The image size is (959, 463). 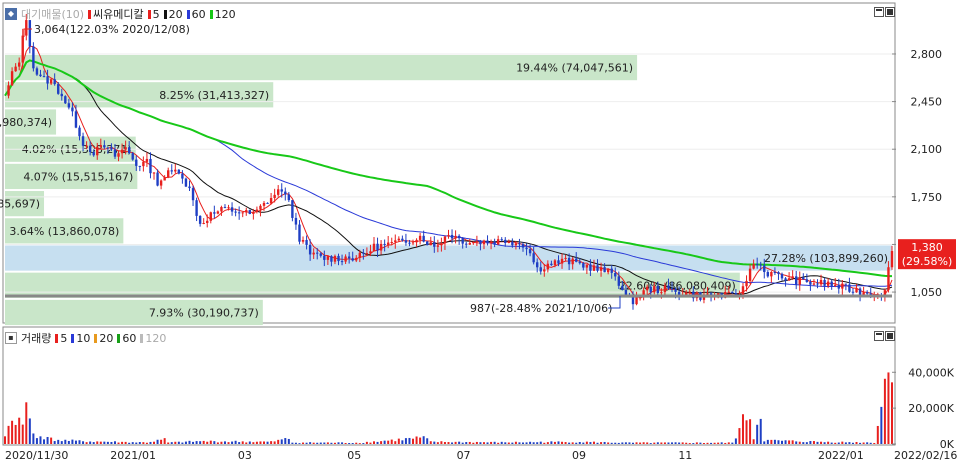 I want to click on volume-title: 거래량, so click(x=36, y=338).